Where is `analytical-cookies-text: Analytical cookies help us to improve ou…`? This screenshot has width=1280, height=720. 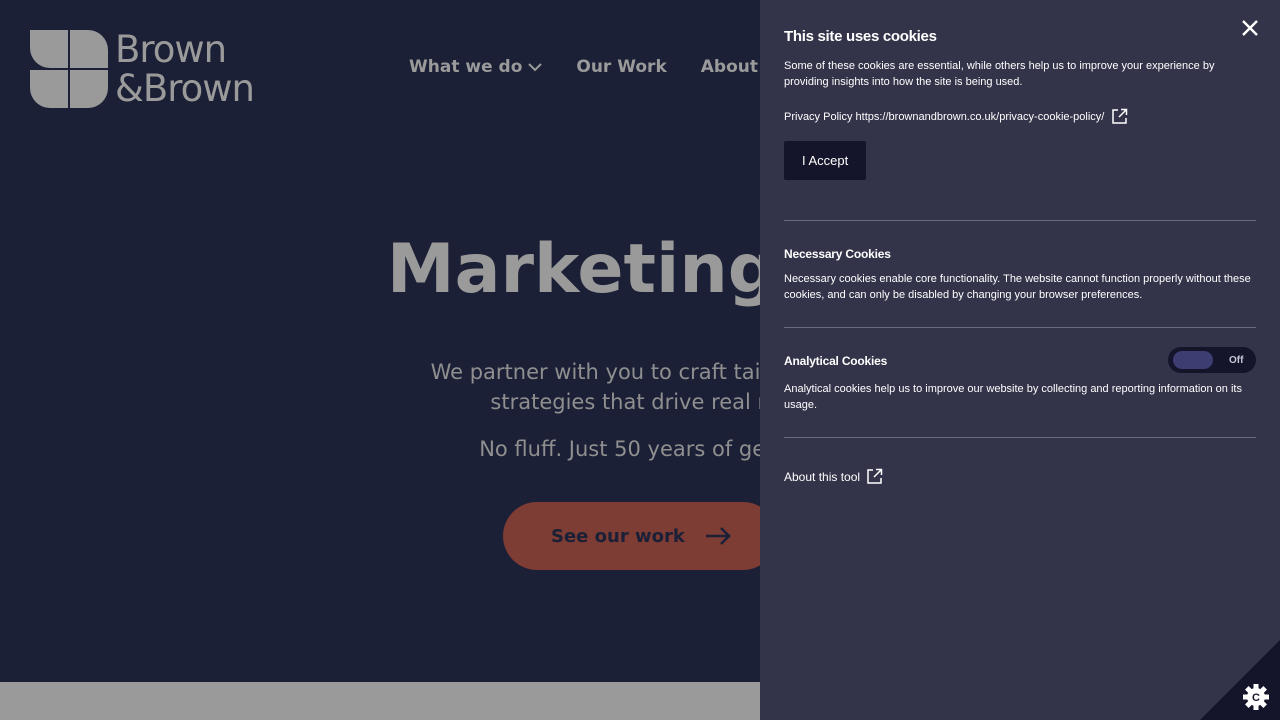 analytical-cookies-text: Analytical cookies help us to improve ou… is located at coordinates (1013, 397).